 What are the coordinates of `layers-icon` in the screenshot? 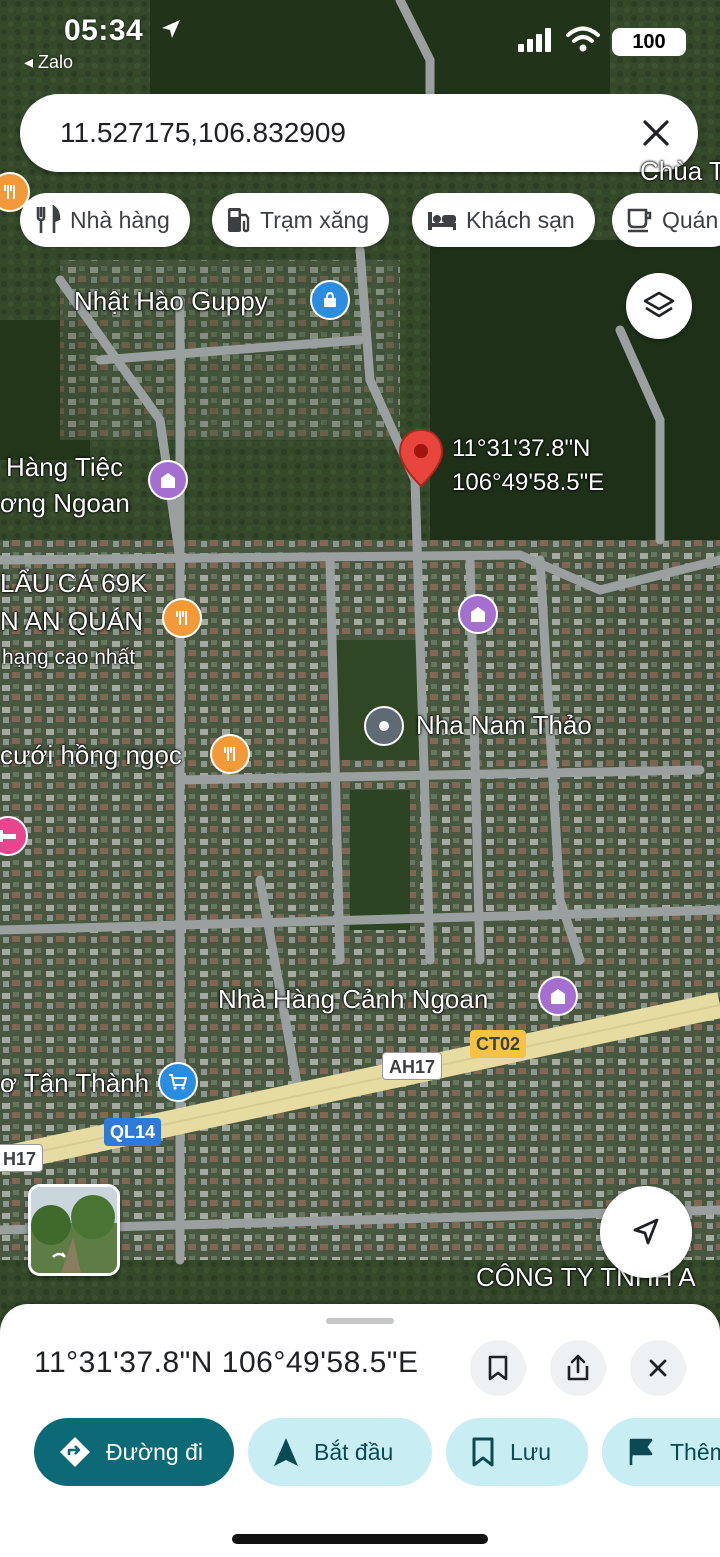 It's located at (659, 304).